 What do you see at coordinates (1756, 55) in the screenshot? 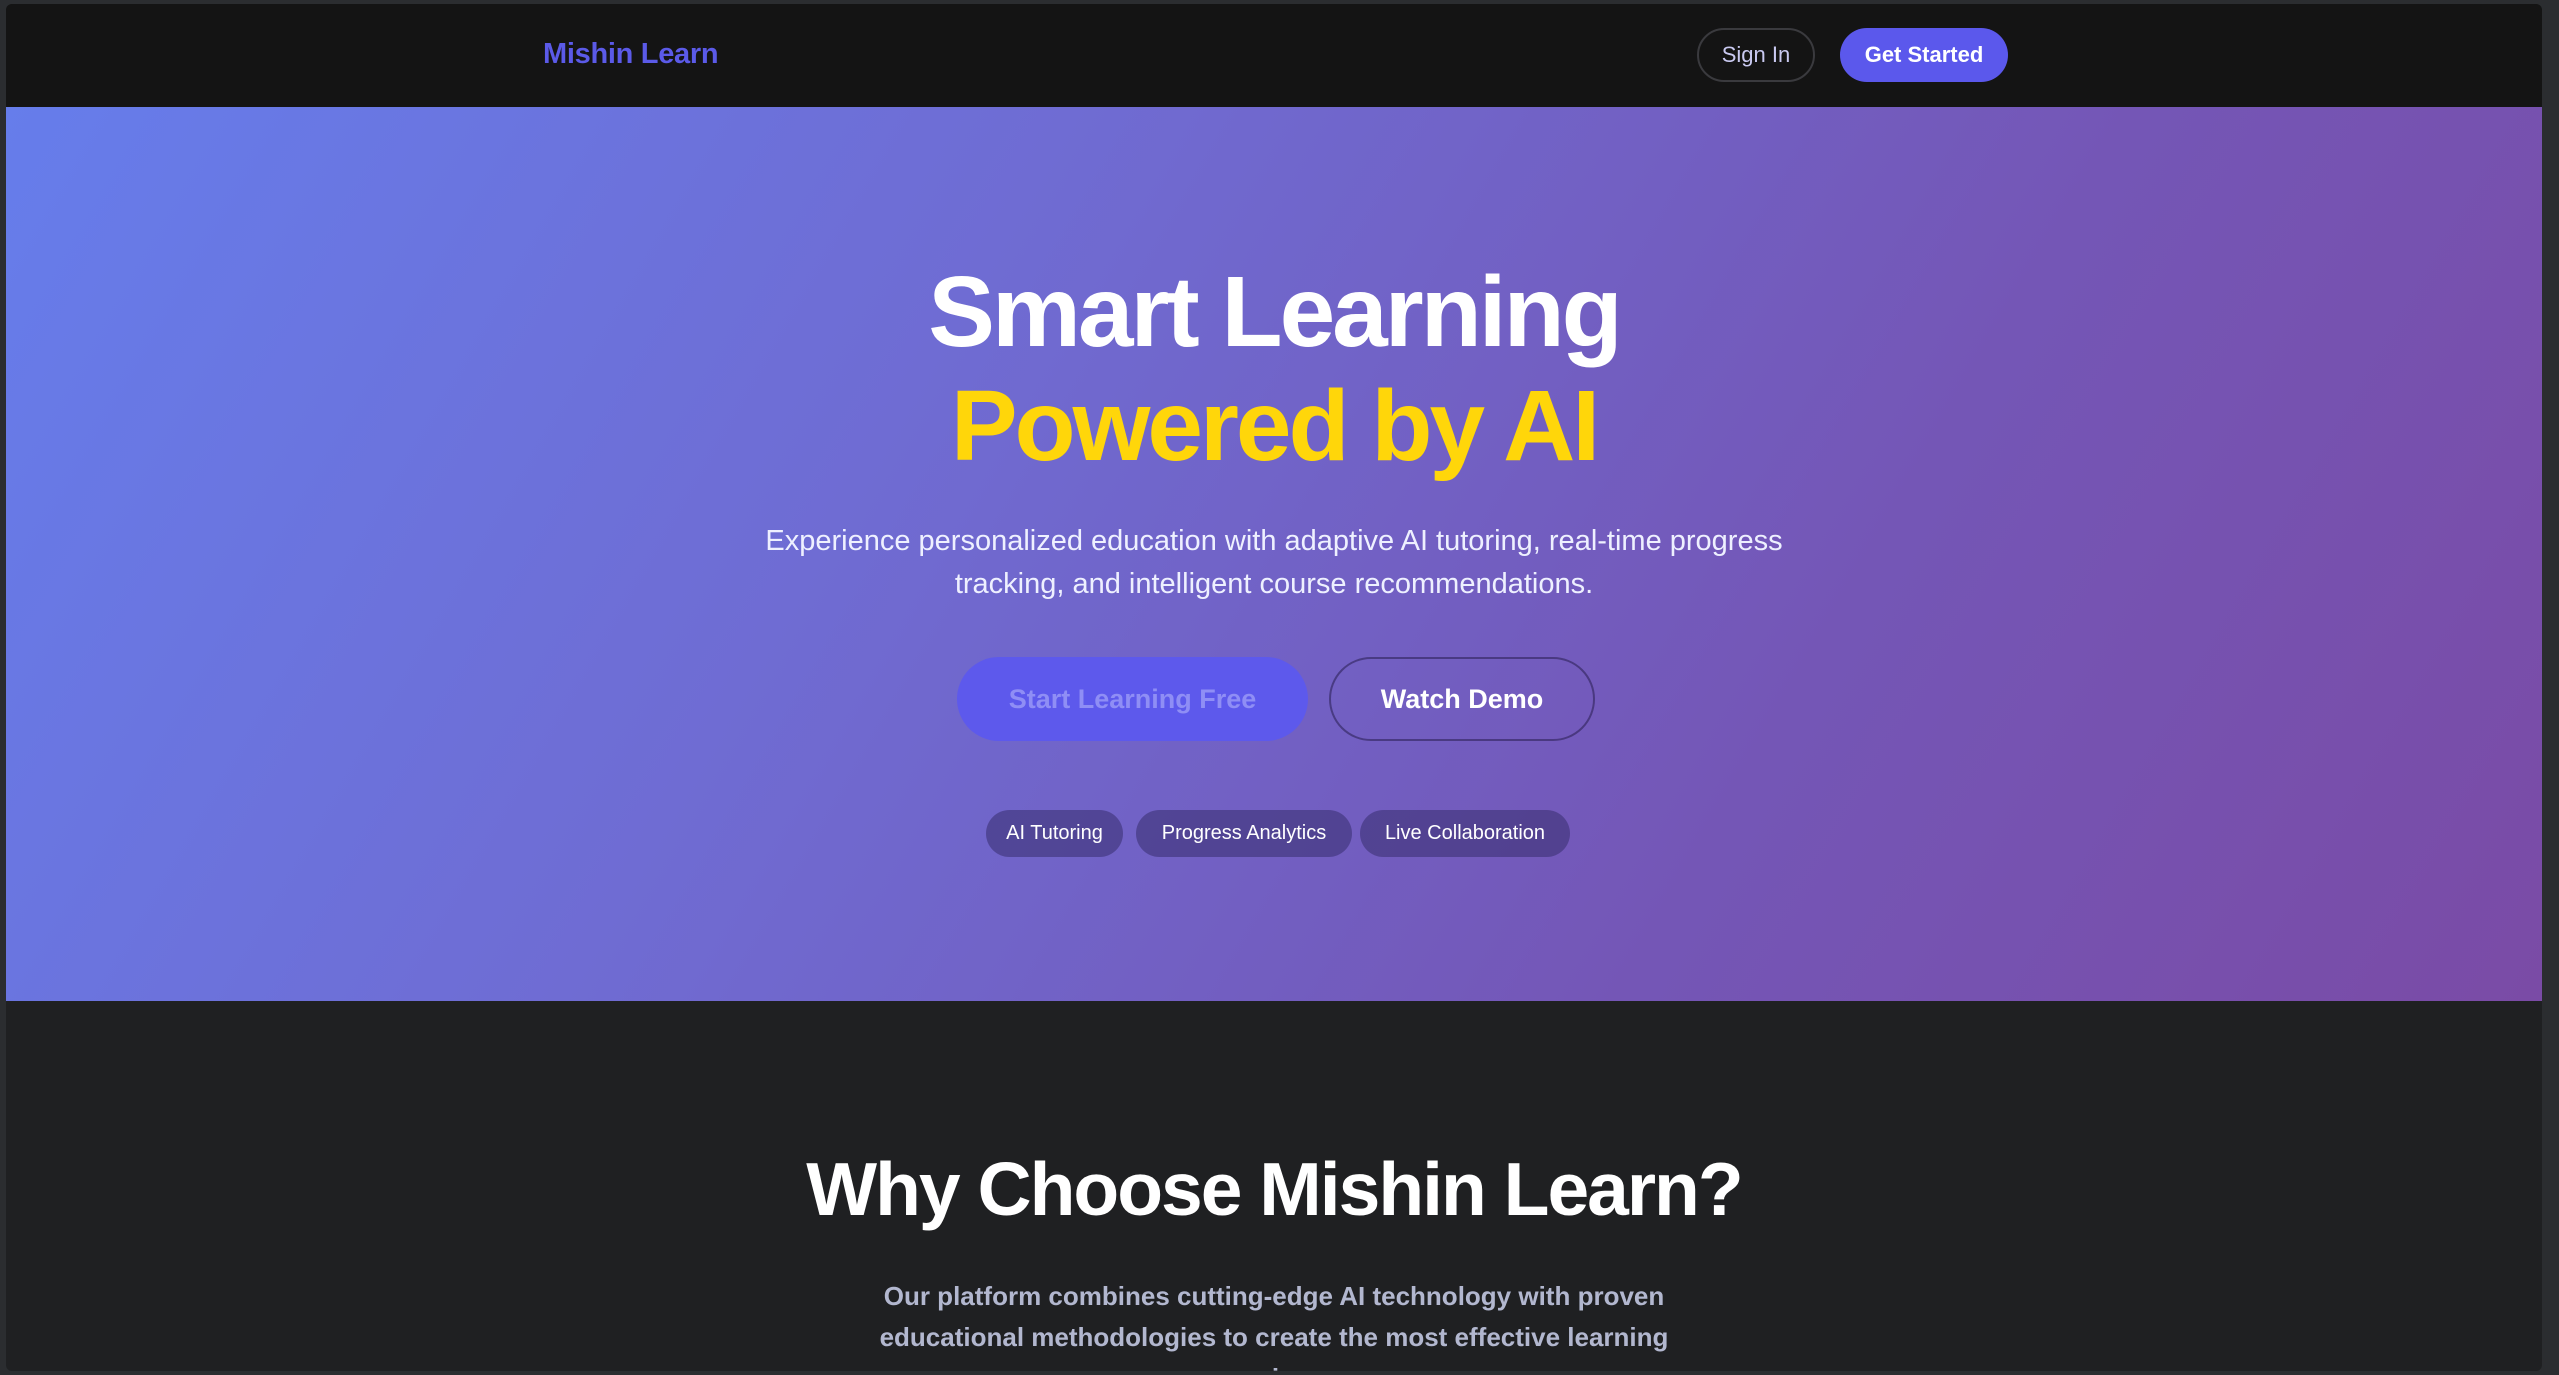
I see `sign-in-button: Sign In` at bounding box center [1756, 55].